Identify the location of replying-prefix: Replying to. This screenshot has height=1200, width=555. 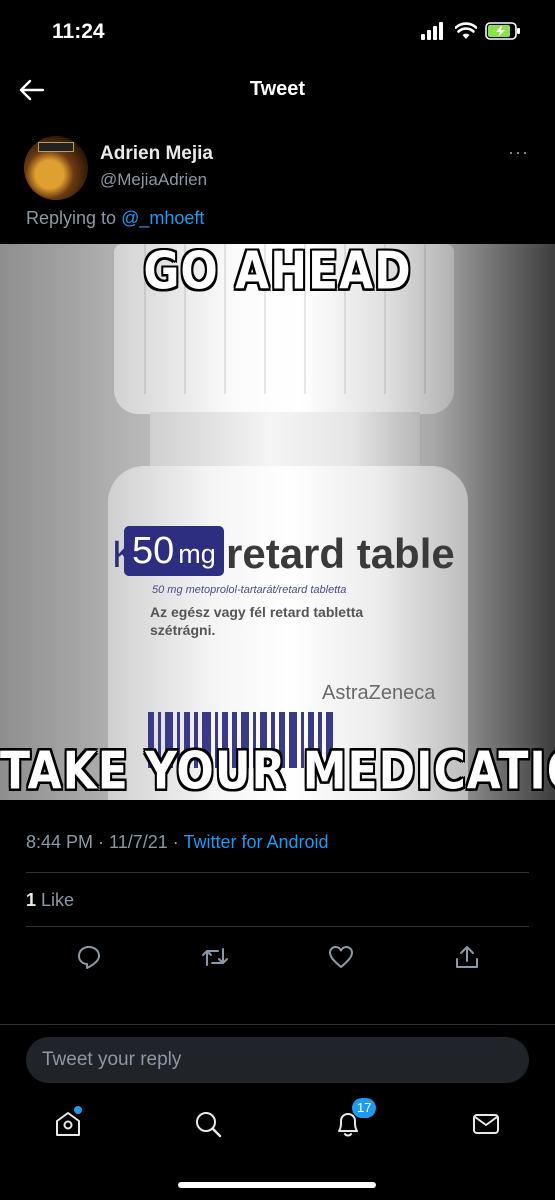
(71, 218).